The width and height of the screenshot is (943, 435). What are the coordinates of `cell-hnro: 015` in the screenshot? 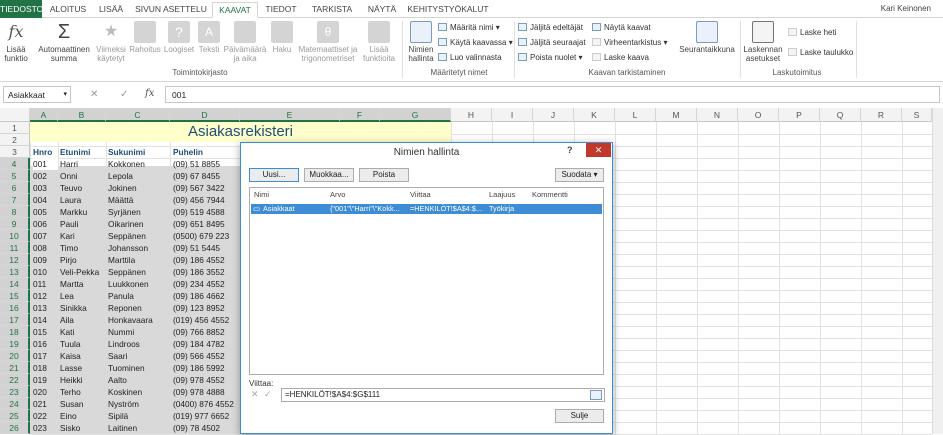 It's located at (45, 332).